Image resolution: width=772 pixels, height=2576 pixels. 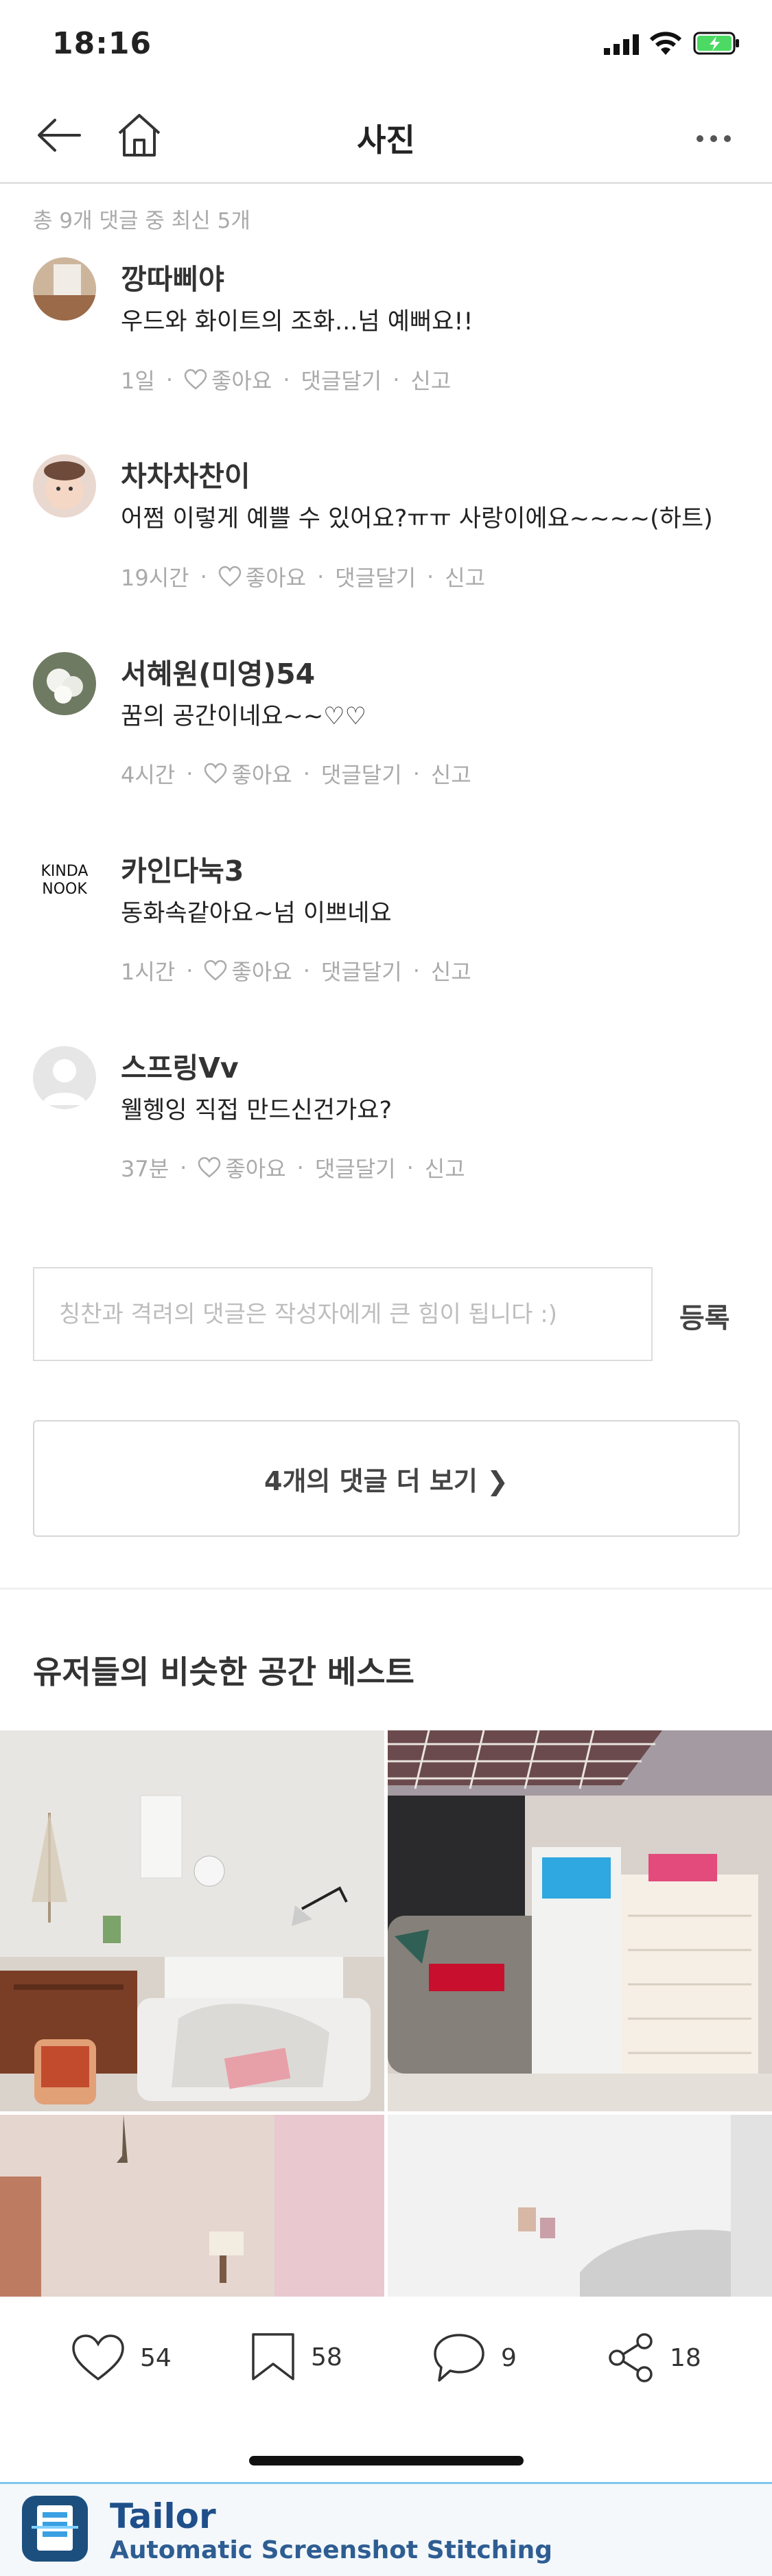 What do you see at coordinates (273, 2356) in the screenshot?
I see `bookmark-icon` at bounding box center [273, 2356].